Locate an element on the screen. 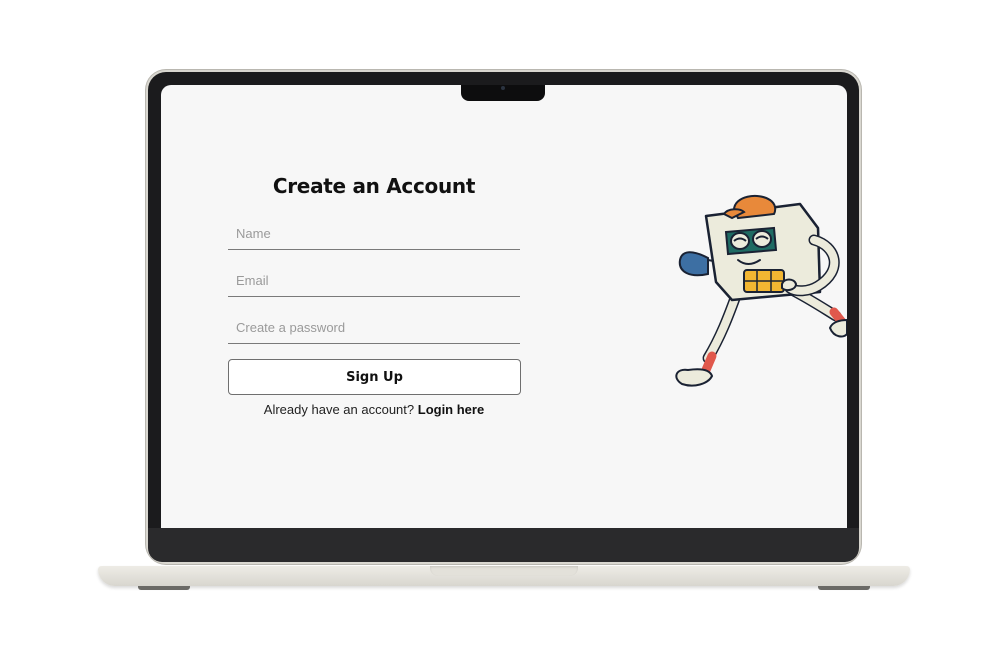 The width and height of the screenshot is (1000, 666). email-field is located at coordinates (374, 281).